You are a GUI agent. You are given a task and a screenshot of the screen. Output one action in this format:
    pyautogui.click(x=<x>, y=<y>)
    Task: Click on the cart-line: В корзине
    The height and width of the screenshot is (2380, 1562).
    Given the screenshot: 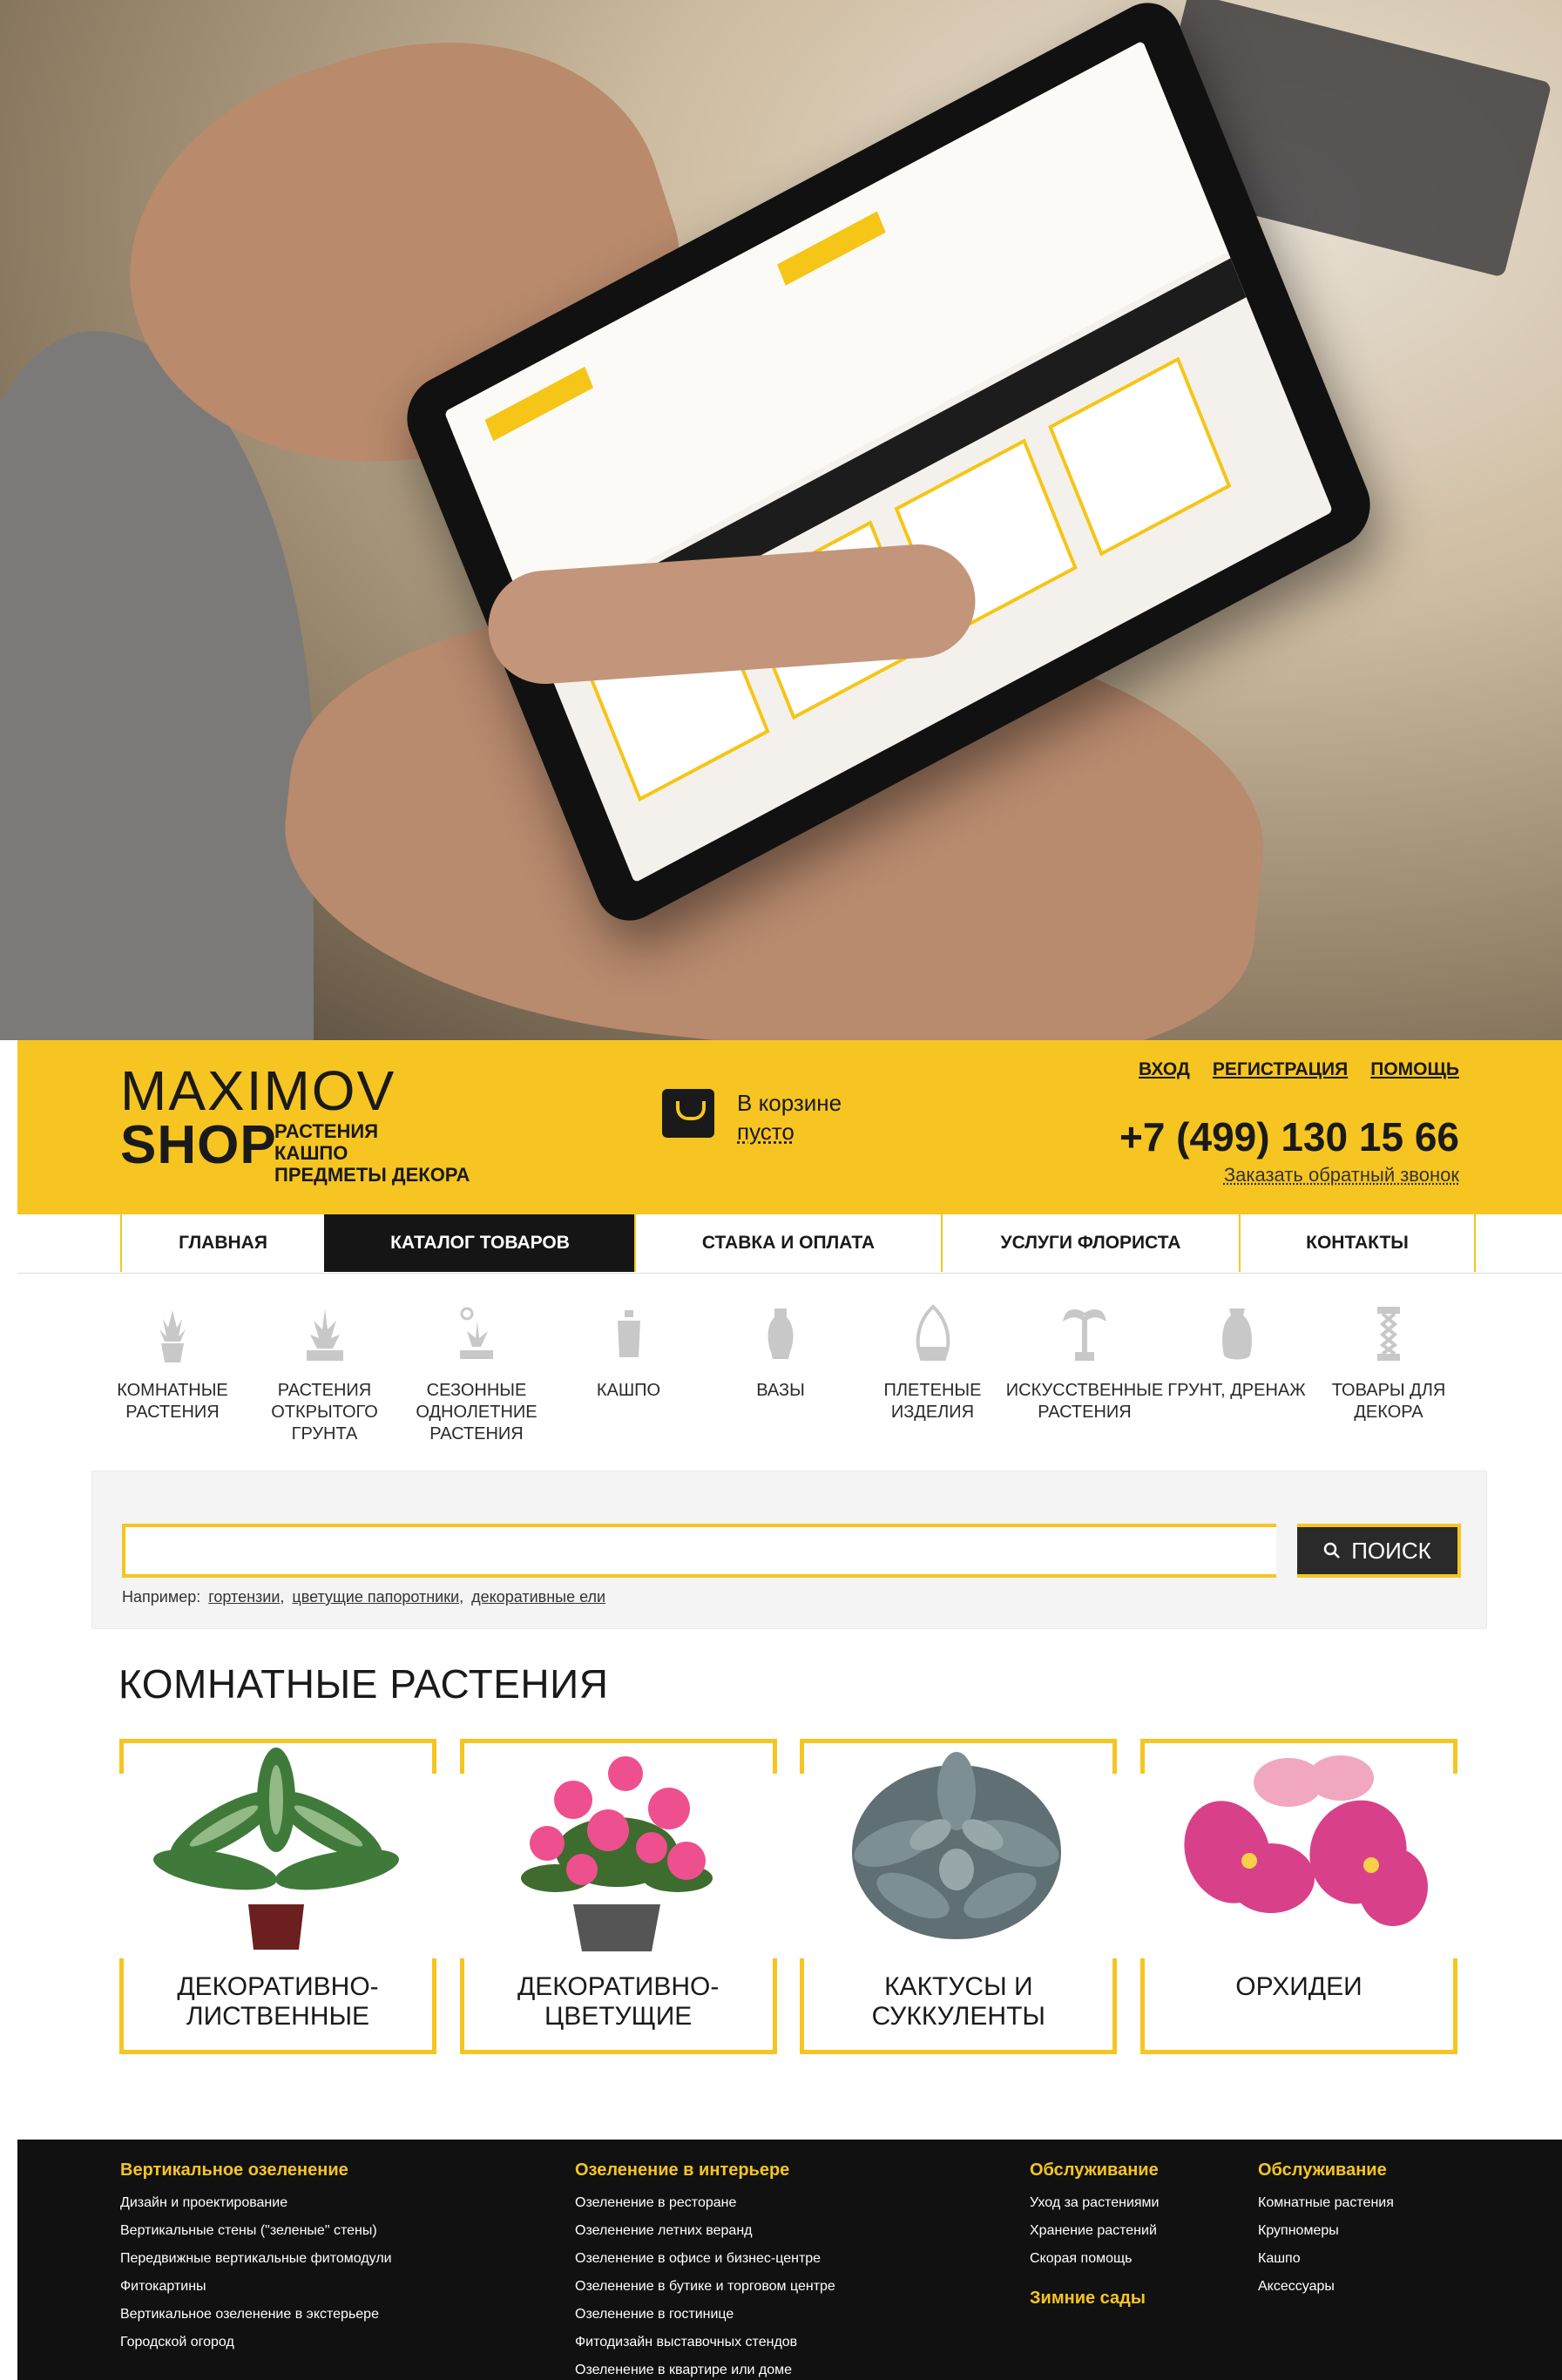 What is the action you would take?
    pyautogui.click(x=789, y=1103)
    